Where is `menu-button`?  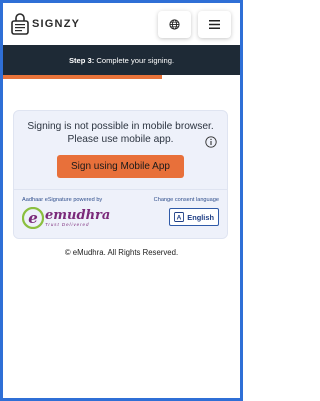
menu-button is located at coordinates (214, 24).